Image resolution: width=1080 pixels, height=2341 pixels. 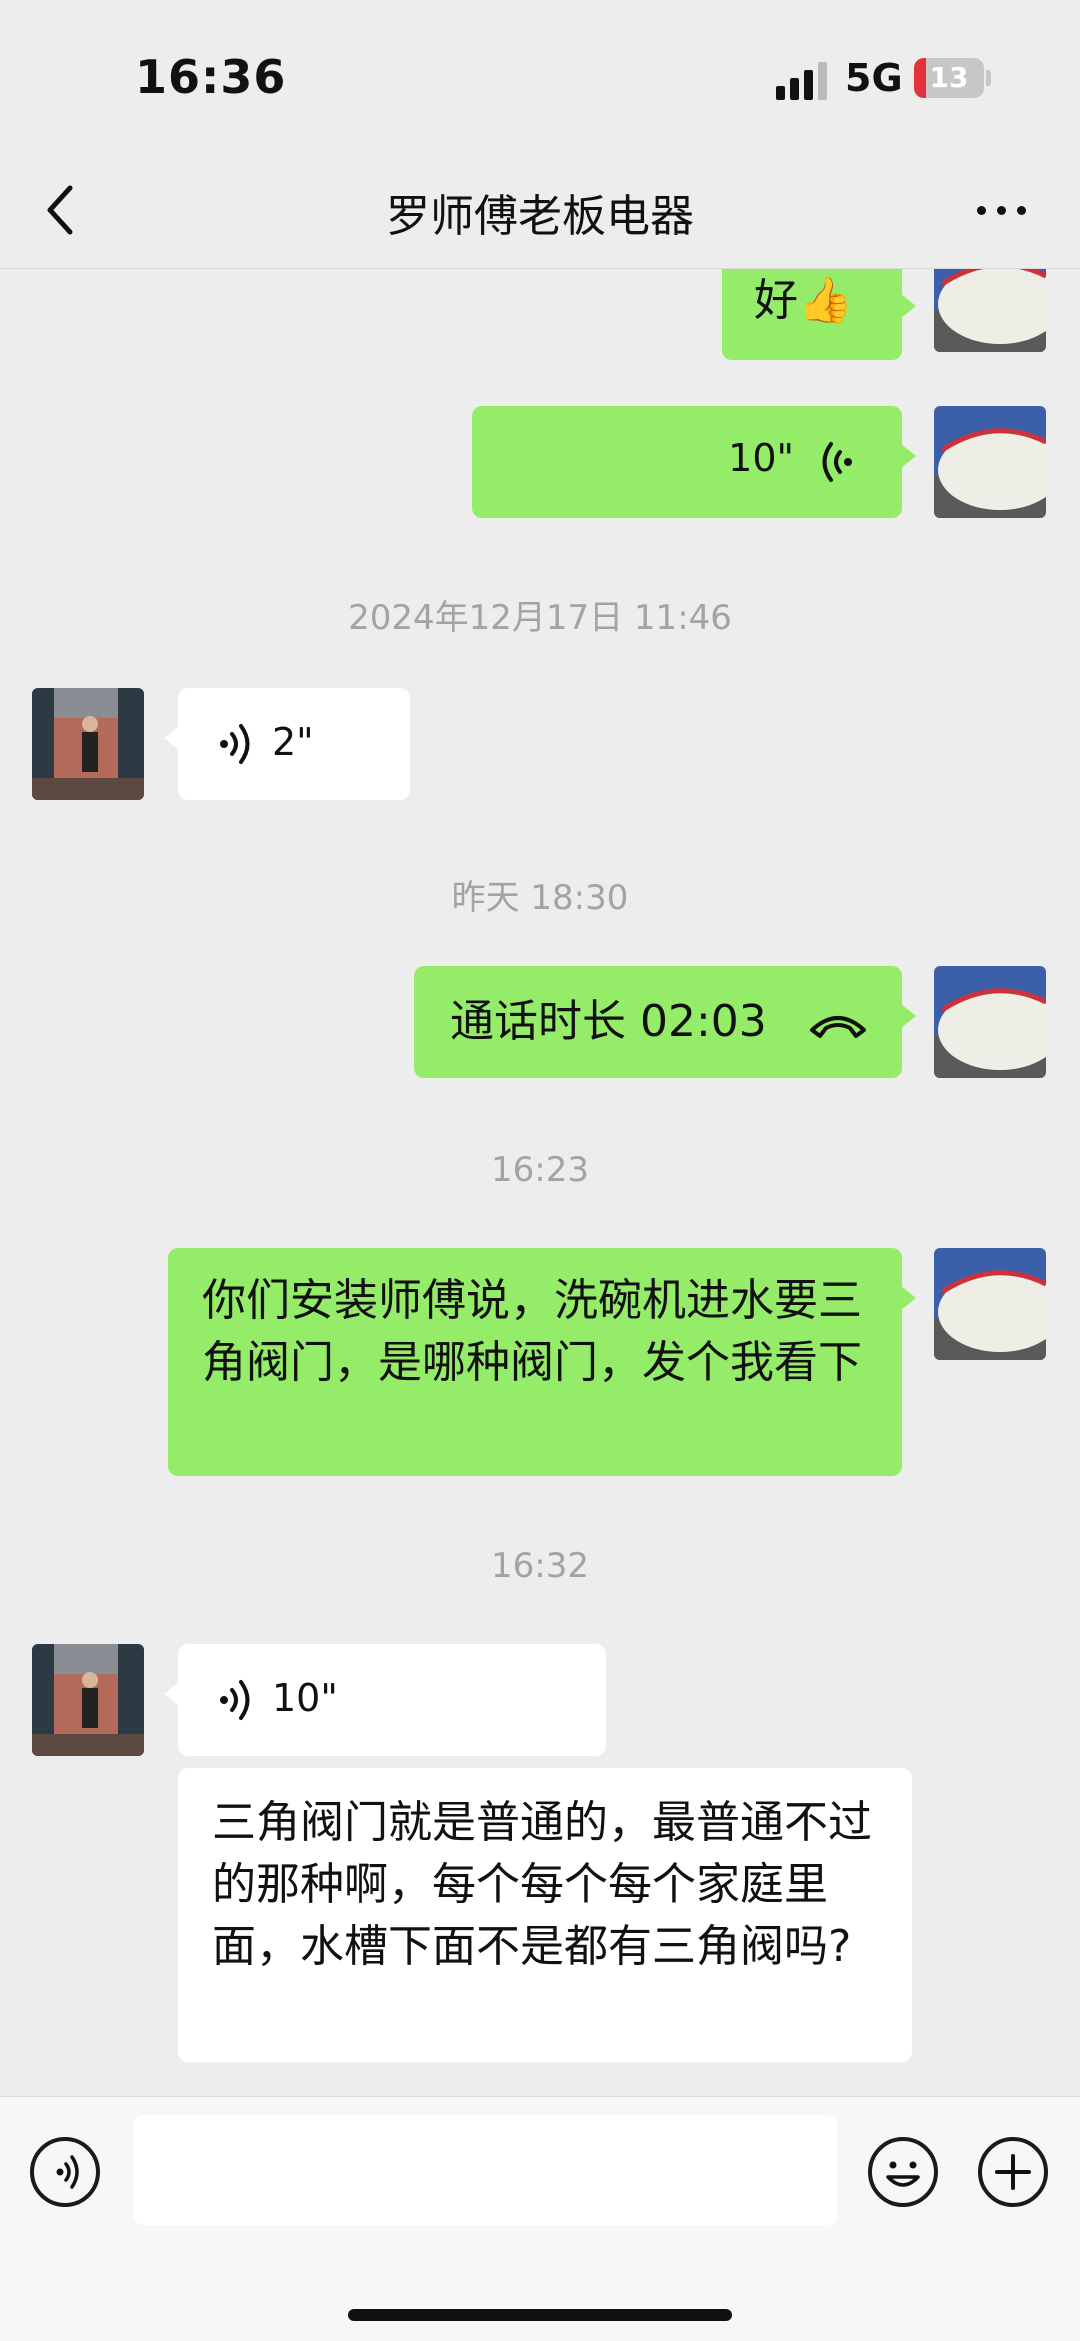 I want to click on sent-message-bubble: 你们安装师傅说，洗碗机进水要三角阀门，是哪种阀门，发个我看下, so click(x=542, y=1362).